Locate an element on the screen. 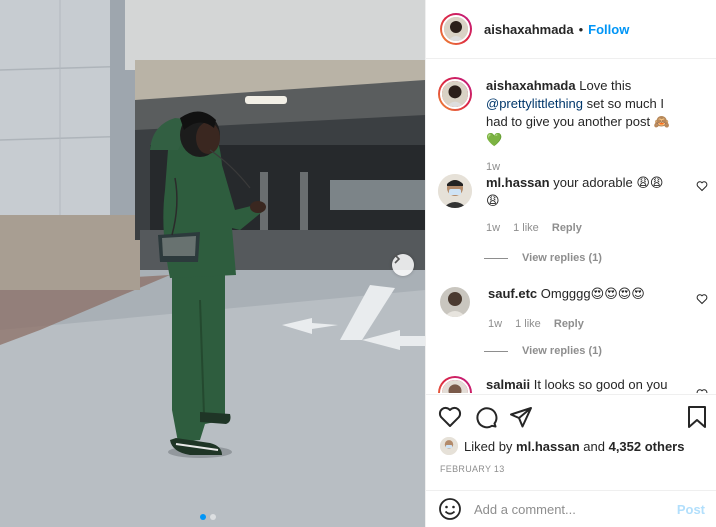 The image size is (716, 527). comment-item: sauf.etc Omgggg😍😍😍😍 1w 1 like Reply is located at coordinates (573, 309).